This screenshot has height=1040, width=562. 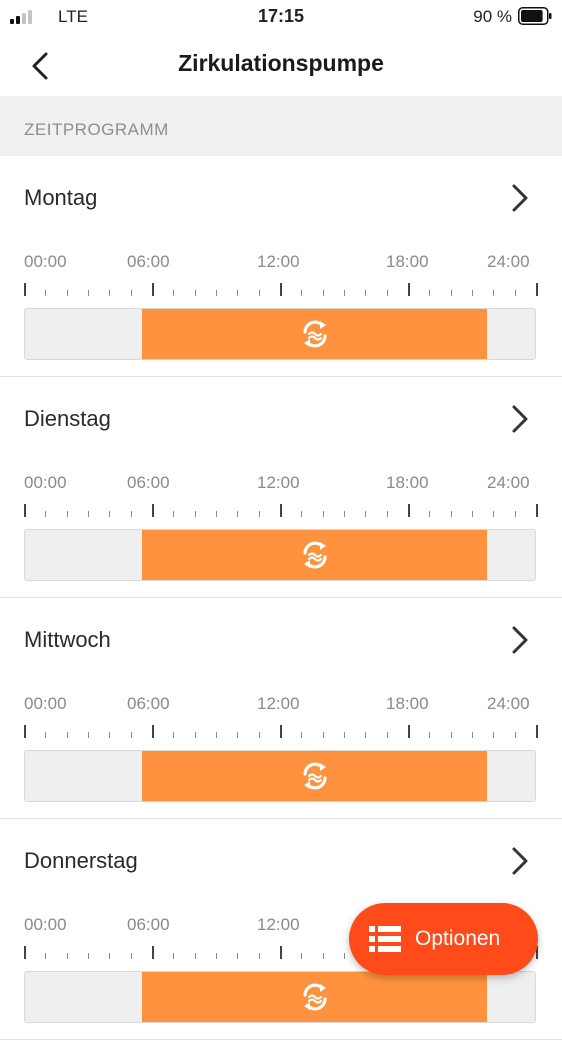 What do you see at coordinates (67, 639) in the screenshot?
I see `day-name: Mittwoch` at bounding box center [67, 639].